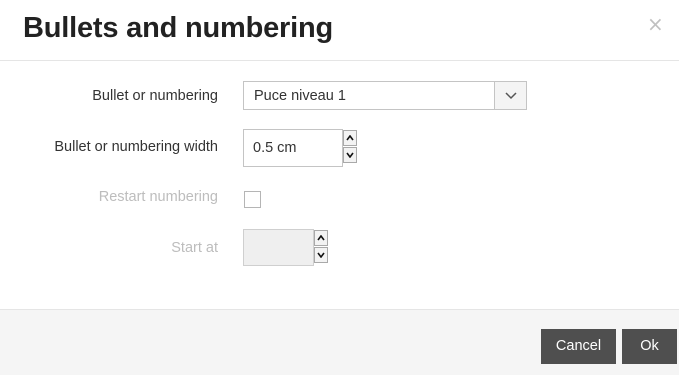 Image resolution: width=679 pixels, height=375 pixels. What do you see at coordinates (649, 346) in the screenshot?
I see `ok-button: Ok` at bounding box center [649, 346].